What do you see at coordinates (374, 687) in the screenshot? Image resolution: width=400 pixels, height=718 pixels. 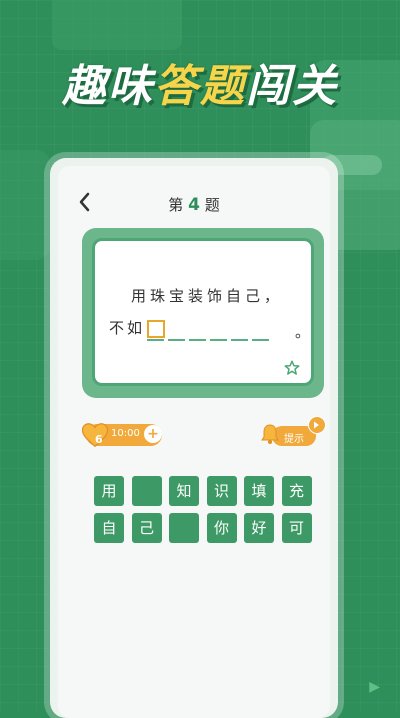 I see `play-arrow-icon: ▶` at bounding box center [374, 687].